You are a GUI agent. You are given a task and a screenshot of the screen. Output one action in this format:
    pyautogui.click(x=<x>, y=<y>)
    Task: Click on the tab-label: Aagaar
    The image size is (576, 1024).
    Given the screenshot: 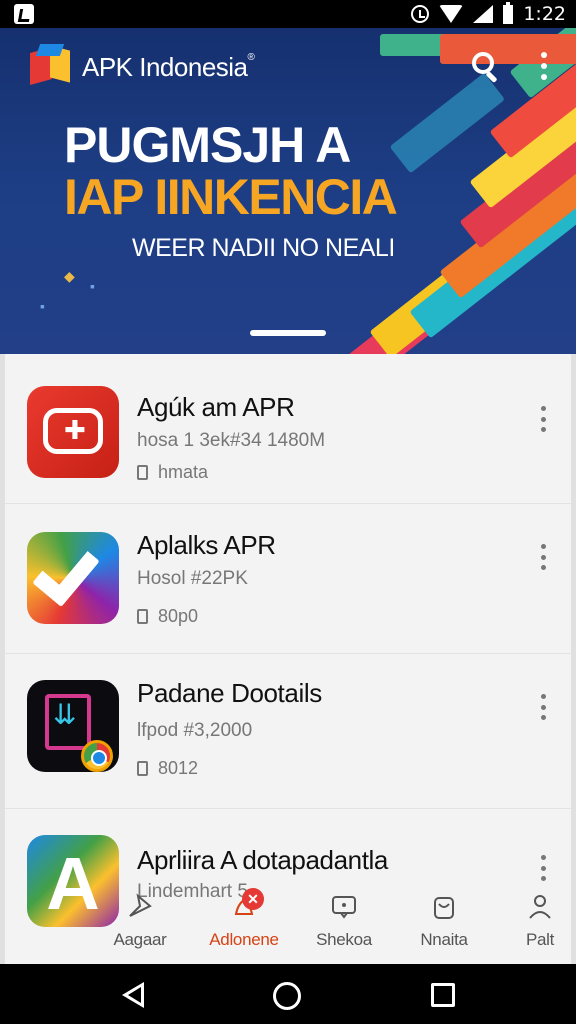 What is the action you would take?
    pyautogui.click(x=140, y=939)
    